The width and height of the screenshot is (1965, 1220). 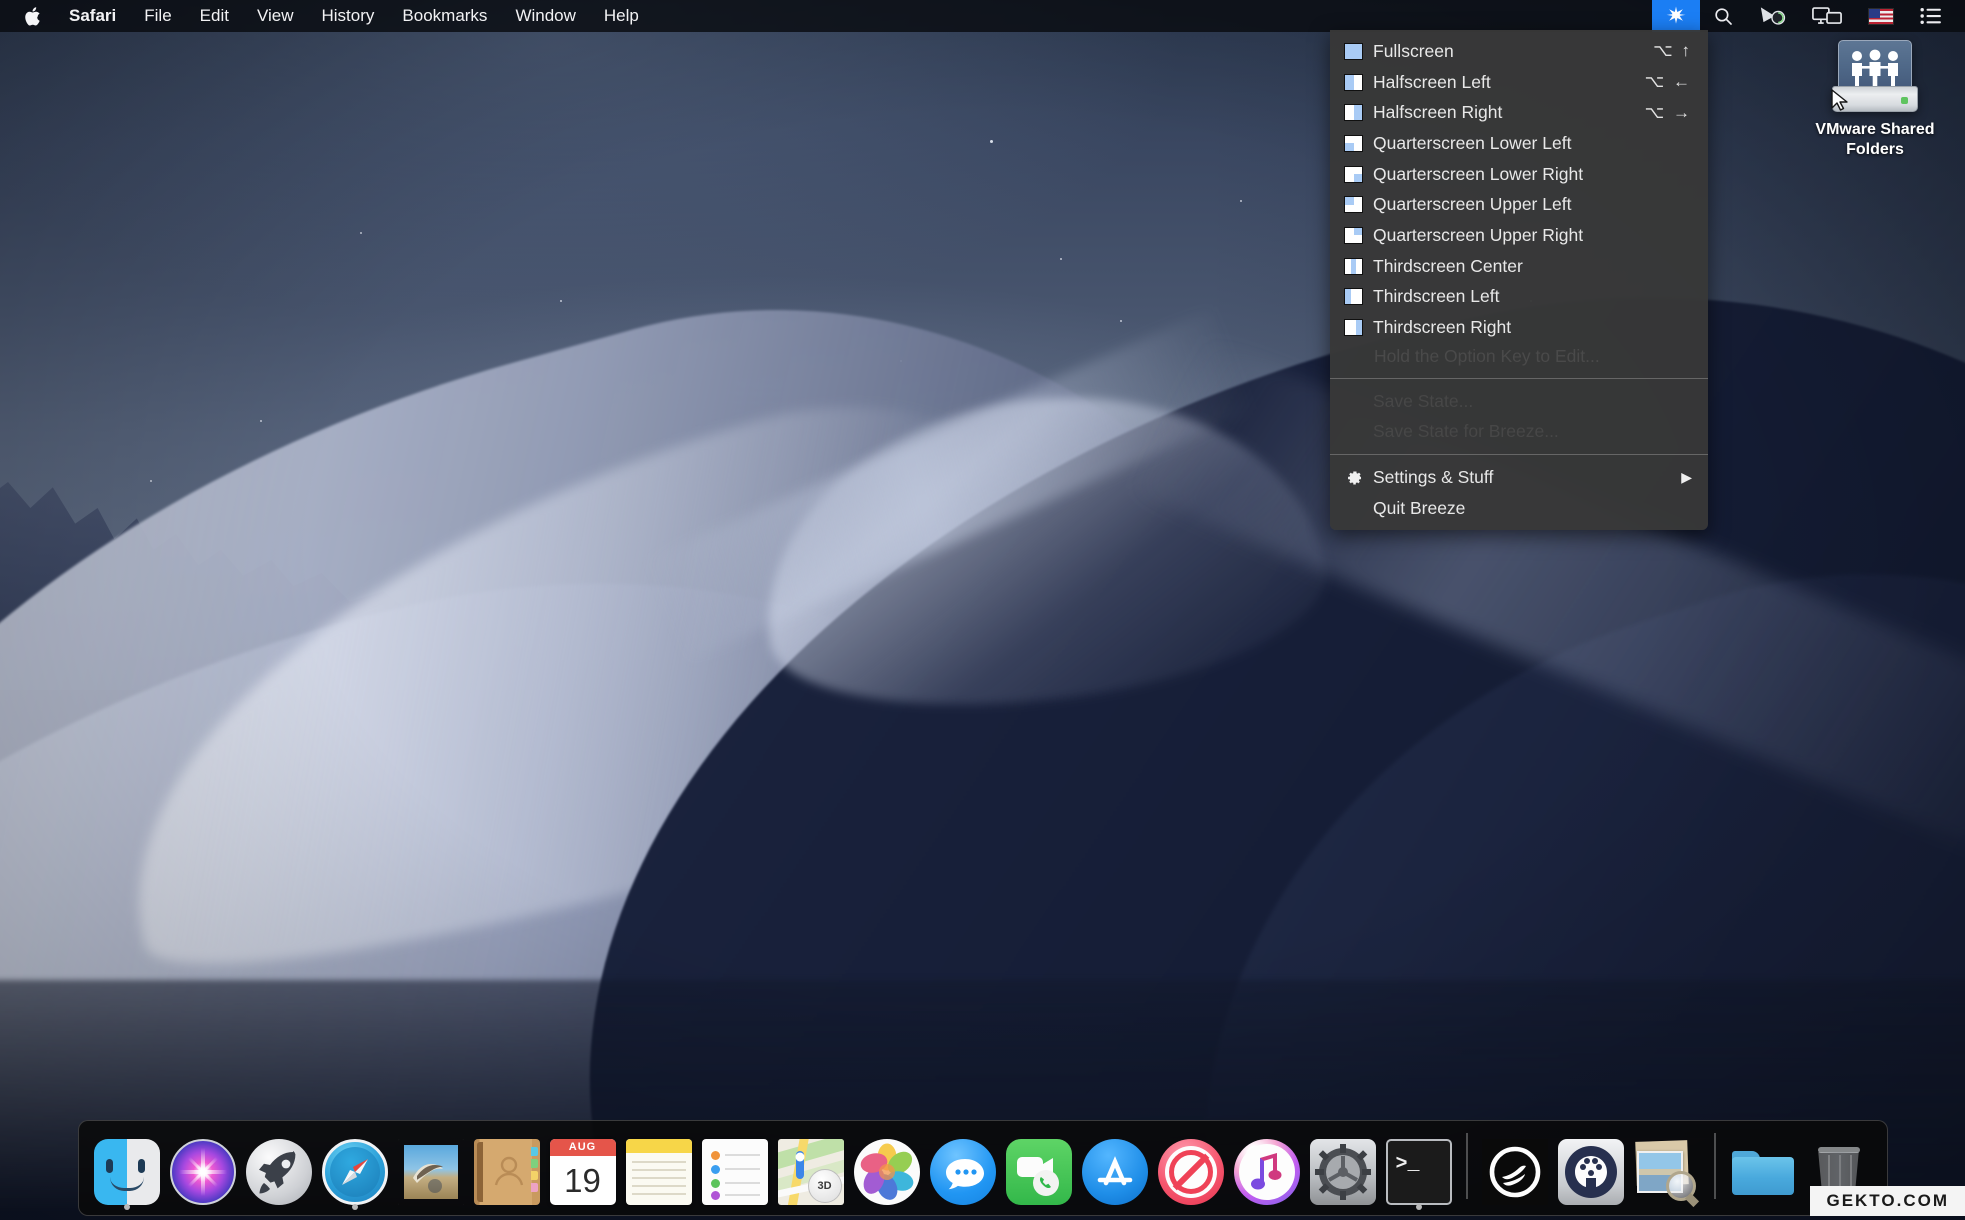 What do you see at coordinates (1519, 51) in the screenshot?
I see `menu-item-fullscreen: Fullscreen ⌥ ↑` at bounding box center [1519, 51].